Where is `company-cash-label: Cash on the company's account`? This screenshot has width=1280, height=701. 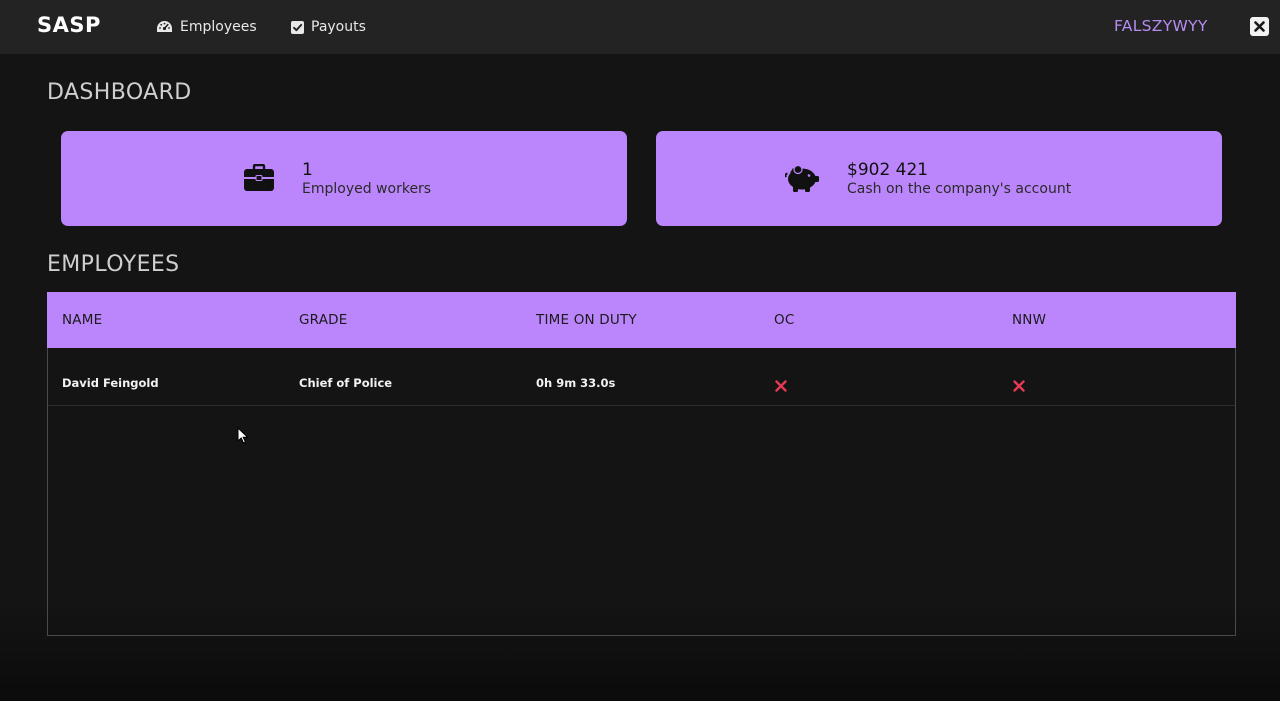
company-cash-label: Cash on the company's account is located at coordinates (959, 189).